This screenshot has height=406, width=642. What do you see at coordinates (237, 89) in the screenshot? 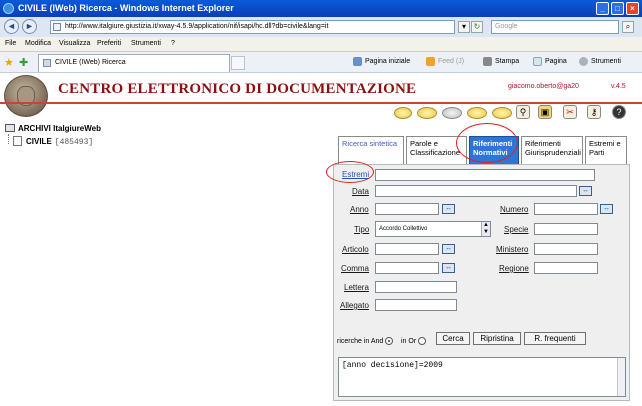
I see `page-banner: CENTRO ELETTRONICO DI DOCUMENTAZIONE` at bounding box center [237, 89].